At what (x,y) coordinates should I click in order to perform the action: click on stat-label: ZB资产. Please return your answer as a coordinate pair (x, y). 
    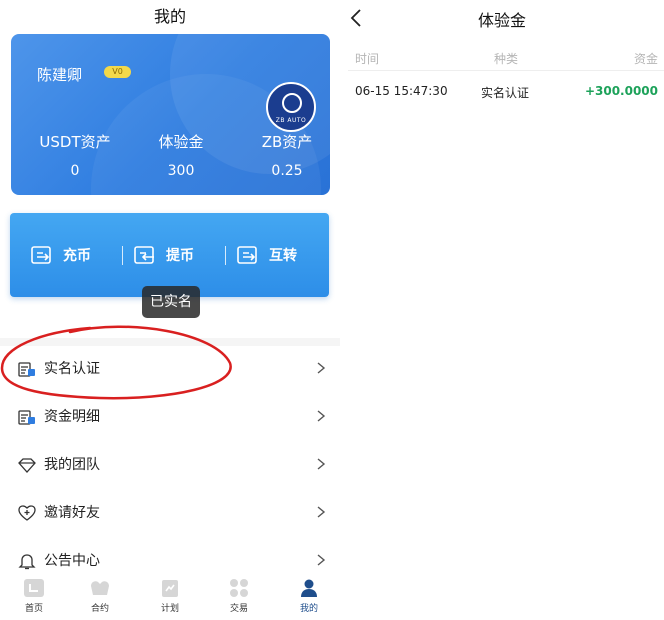
    Looking at the image, I should click on (287, 142).